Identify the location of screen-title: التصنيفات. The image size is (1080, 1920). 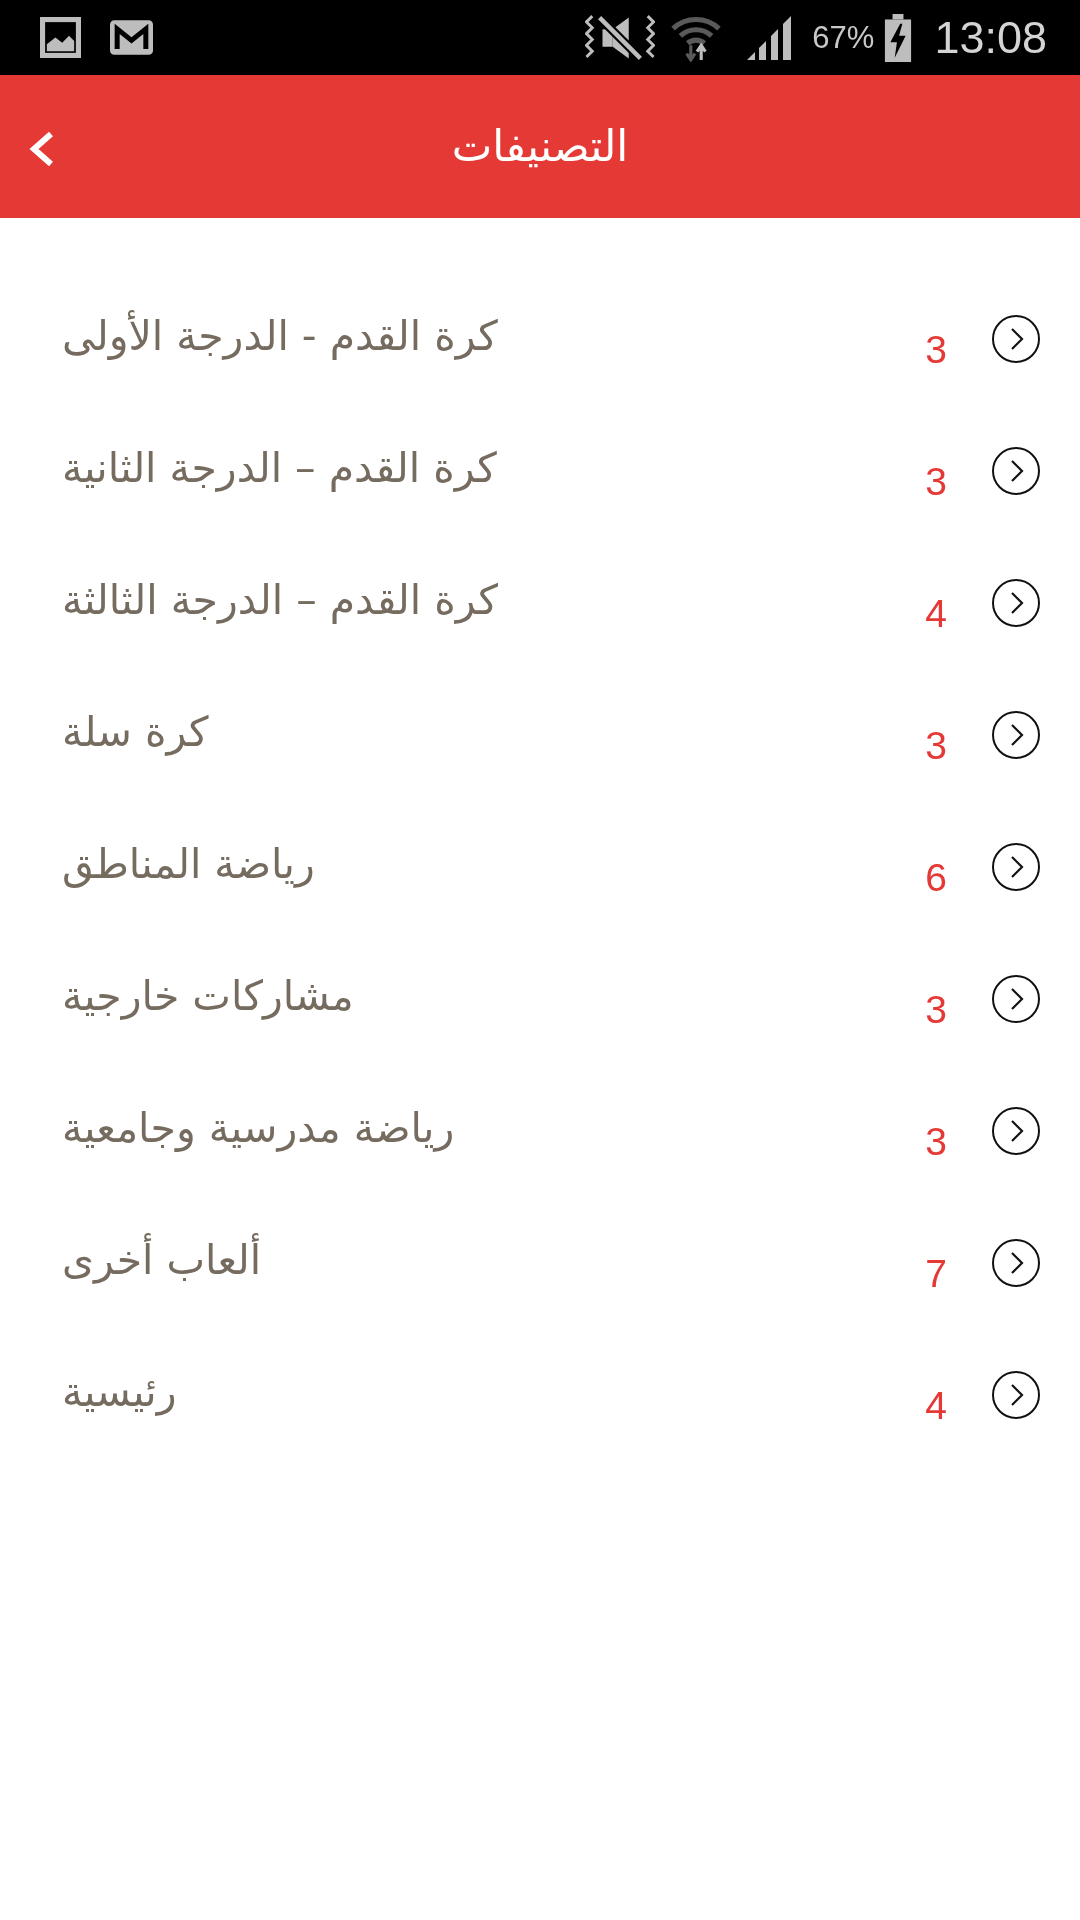
(540, 146).